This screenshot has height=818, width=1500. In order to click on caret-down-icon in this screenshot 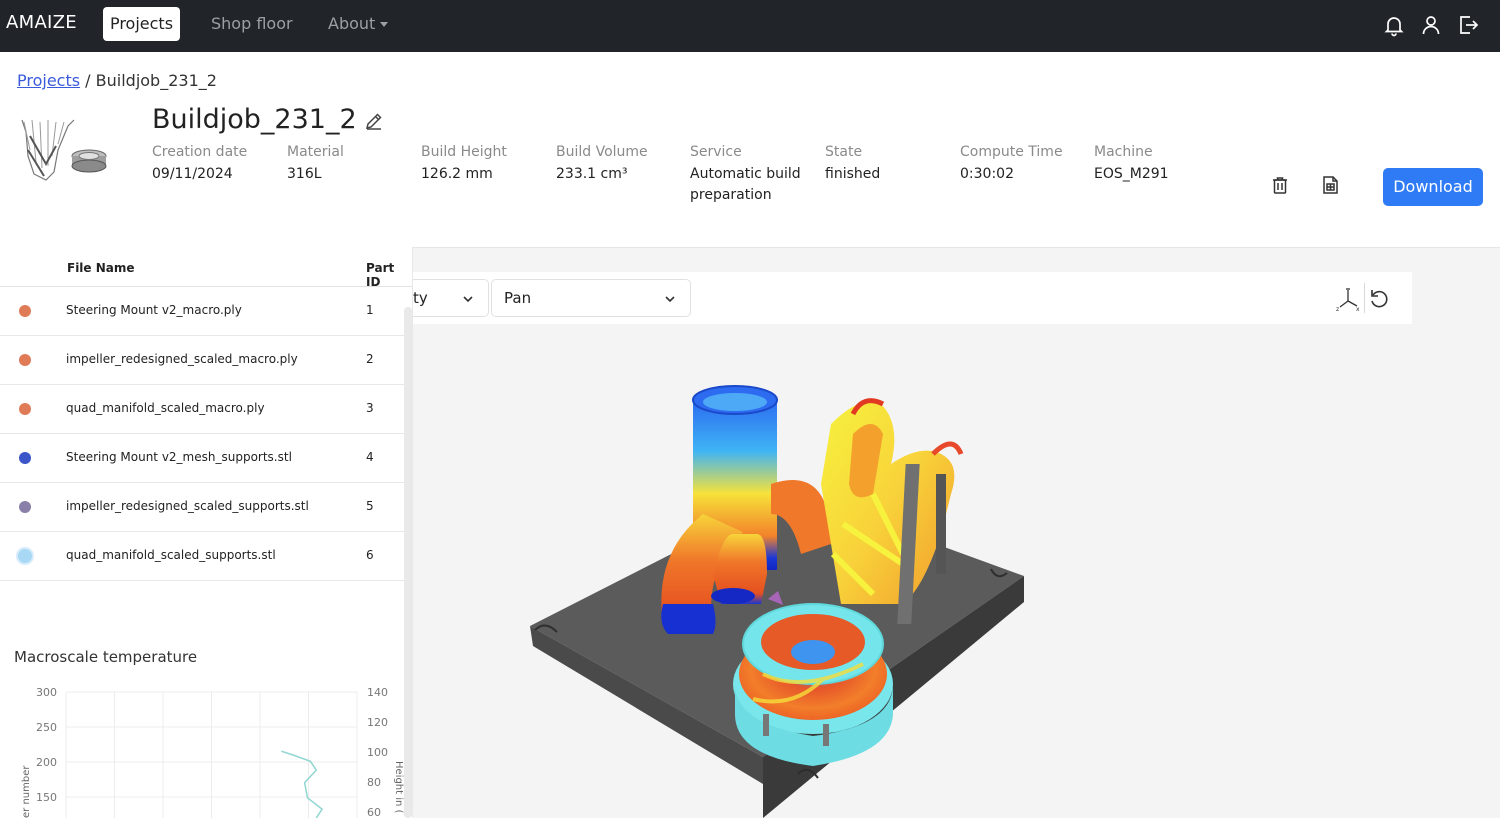, I will do `click(384, 24)`.